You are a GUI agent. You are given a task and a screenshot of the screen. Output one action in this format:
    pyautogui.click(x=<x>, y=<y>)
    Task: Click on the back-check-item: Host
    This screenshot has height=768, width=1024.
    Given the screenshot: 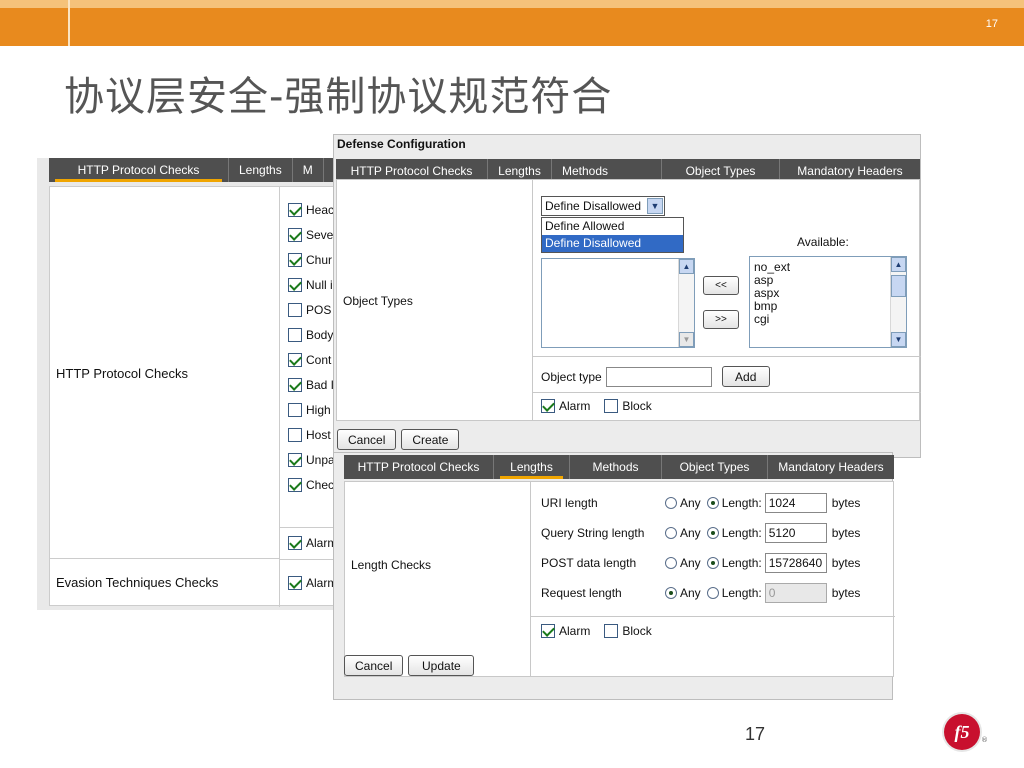 What is the action you would take?
    pyautogui.click(x=312, y=434)
    